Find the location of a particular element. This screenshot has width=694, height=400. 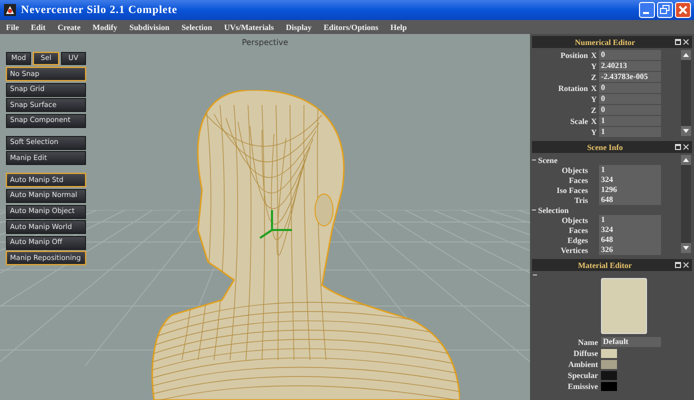

menu-item: UVs/Materials is located at coordinates (249, 27).